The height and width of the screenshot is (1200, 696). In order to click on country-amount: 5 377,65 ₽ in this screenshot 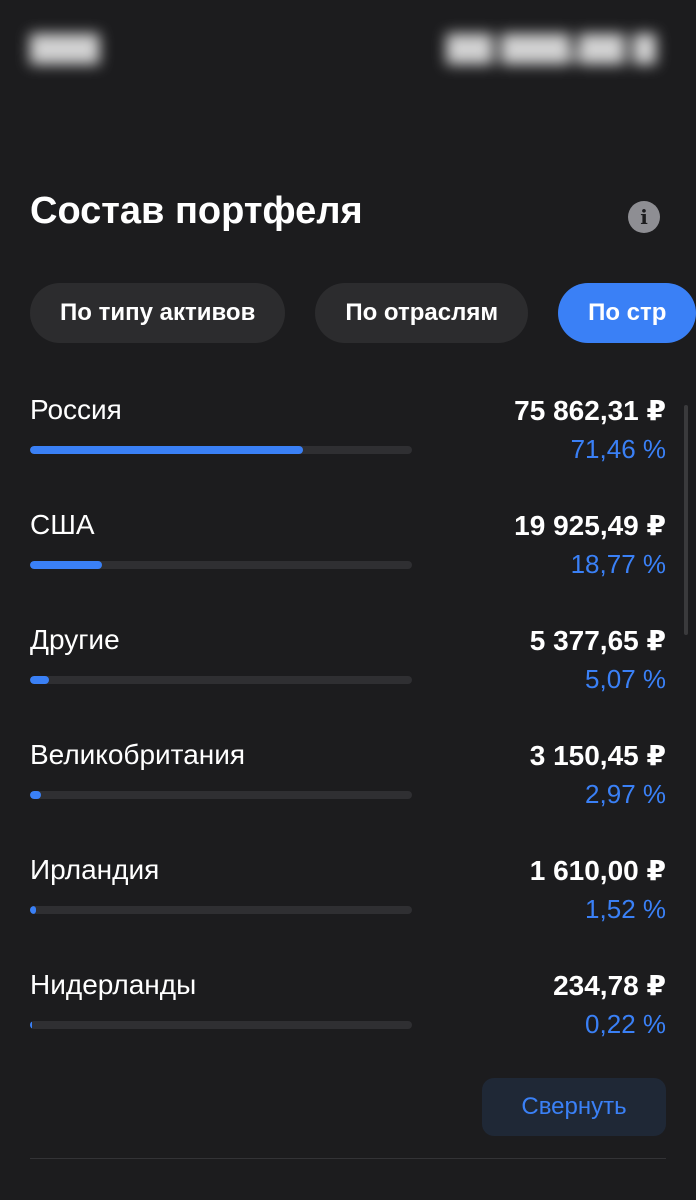, I will do `click(597, 640)`.